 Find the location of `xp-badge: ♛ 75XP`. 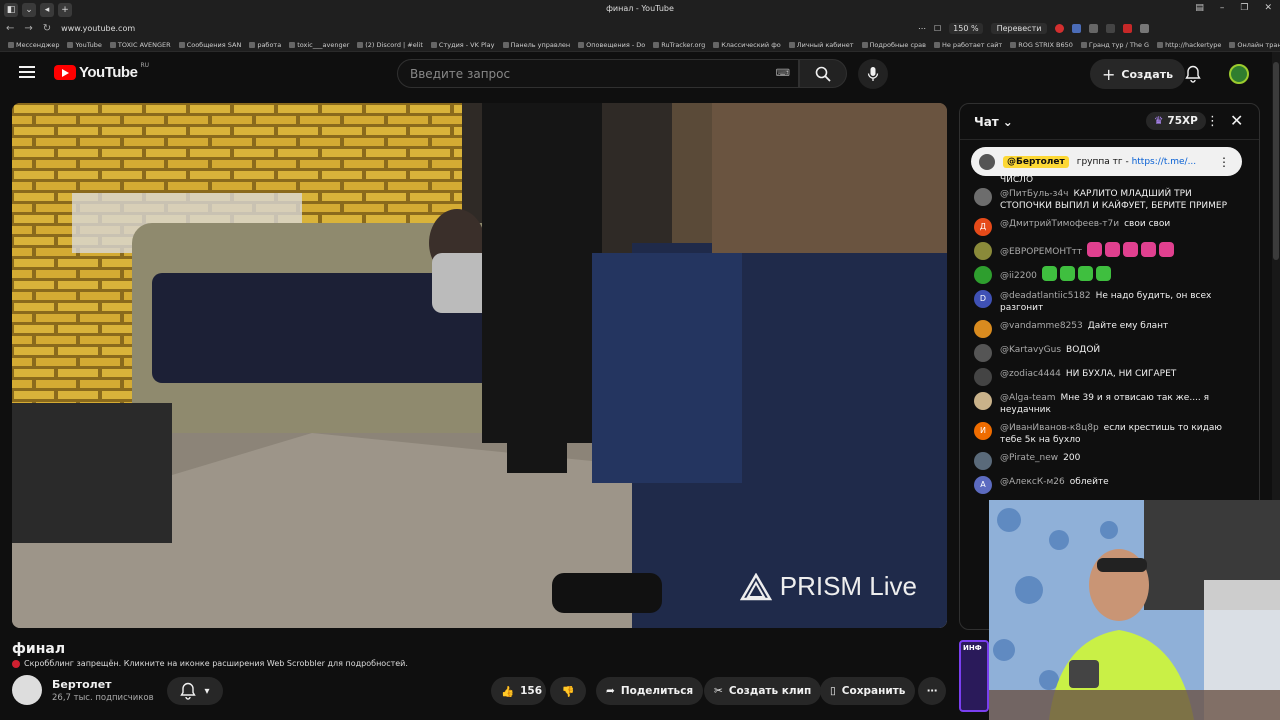

xp-badge: ♛ 75XP is located at coordinates (1176, 121).